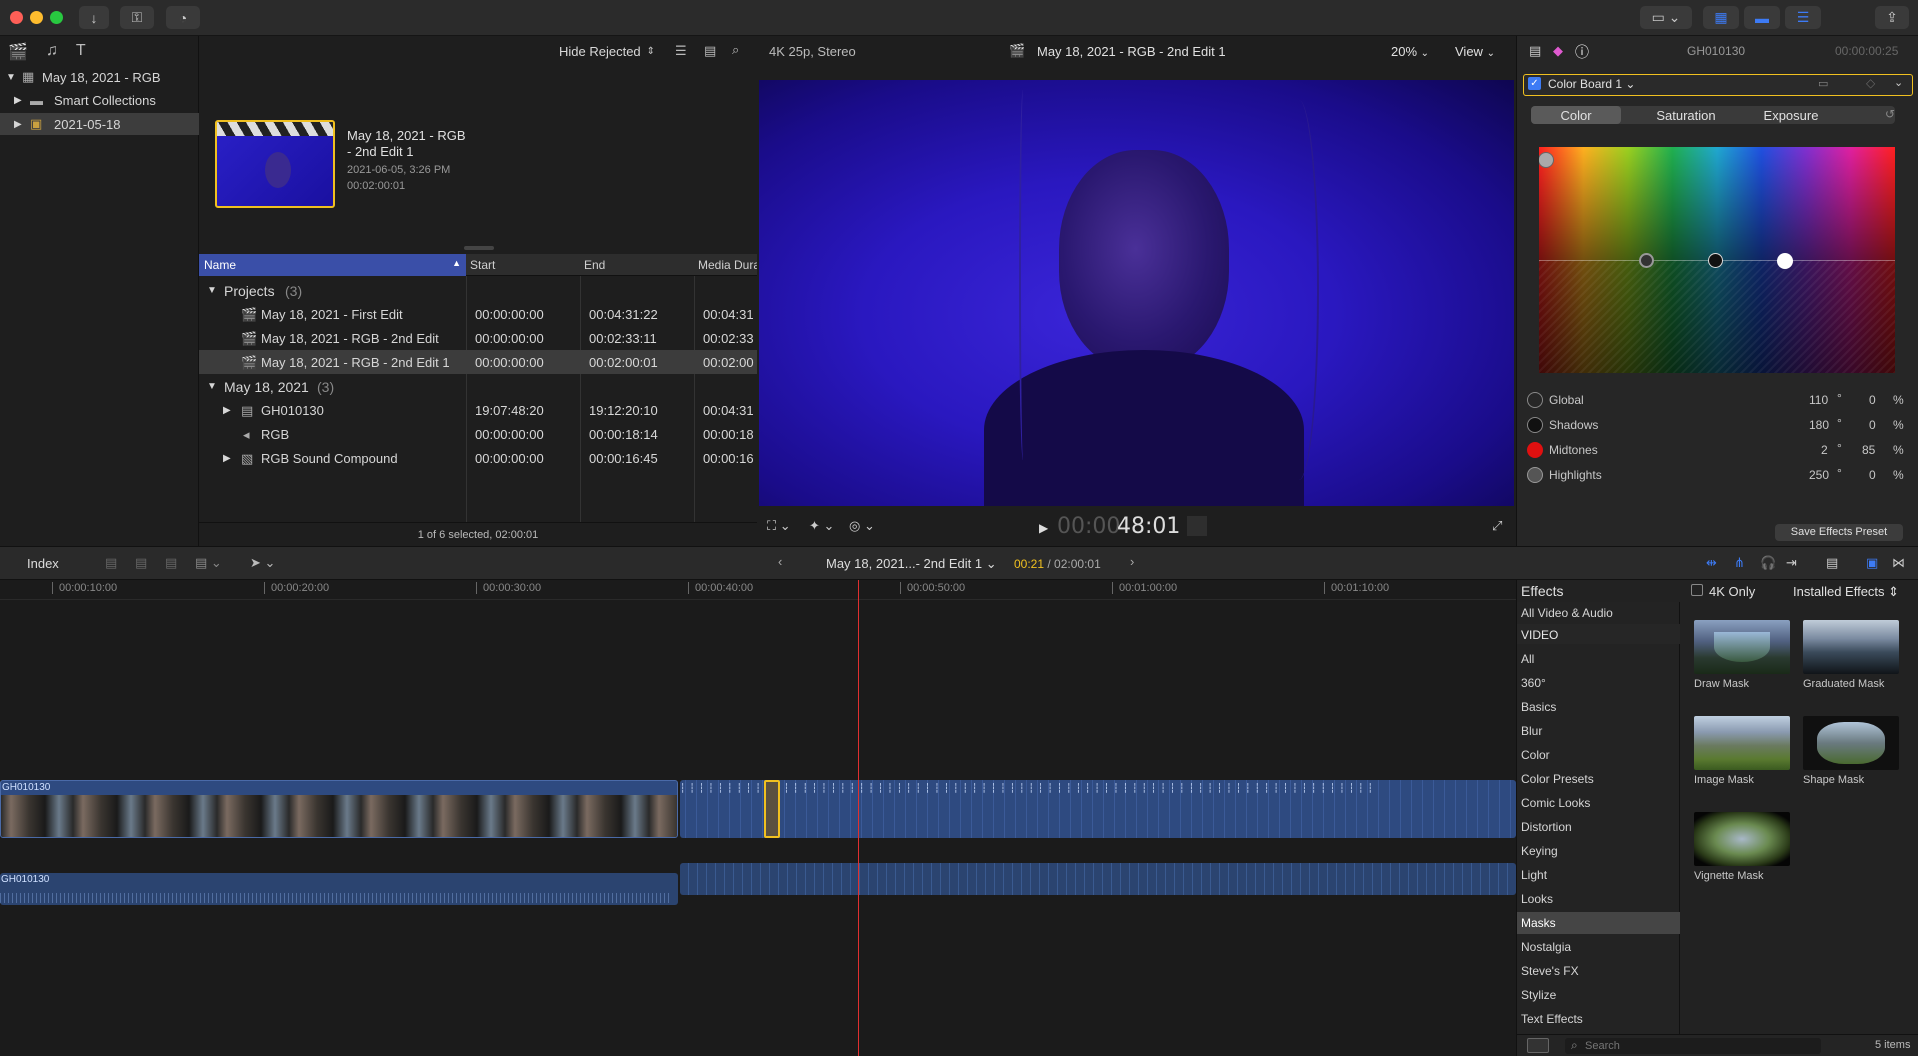  What do you see at coordinates (862, 526) in the screenshot?
I see `retime-icon: ◎ ⌄` at bounding box center [862, 526].